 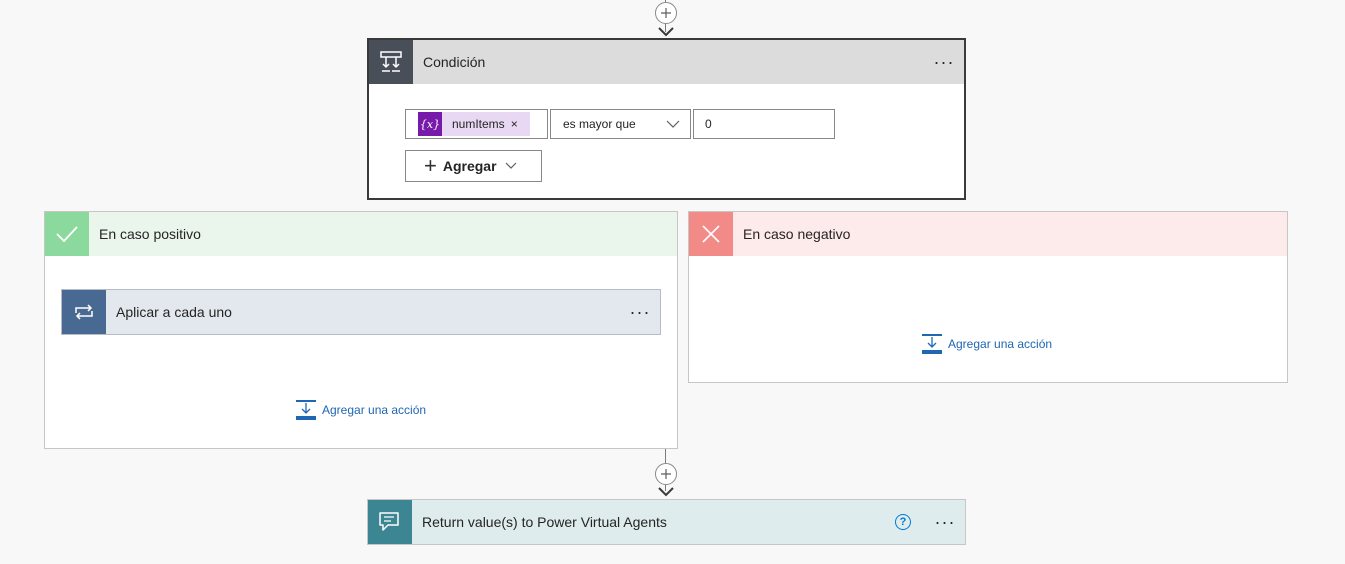 What do you see at coordinates (361, 234) in the screenshot?
I see `yes-branch-header: En caso positivo` at bounding box center [361, 234].